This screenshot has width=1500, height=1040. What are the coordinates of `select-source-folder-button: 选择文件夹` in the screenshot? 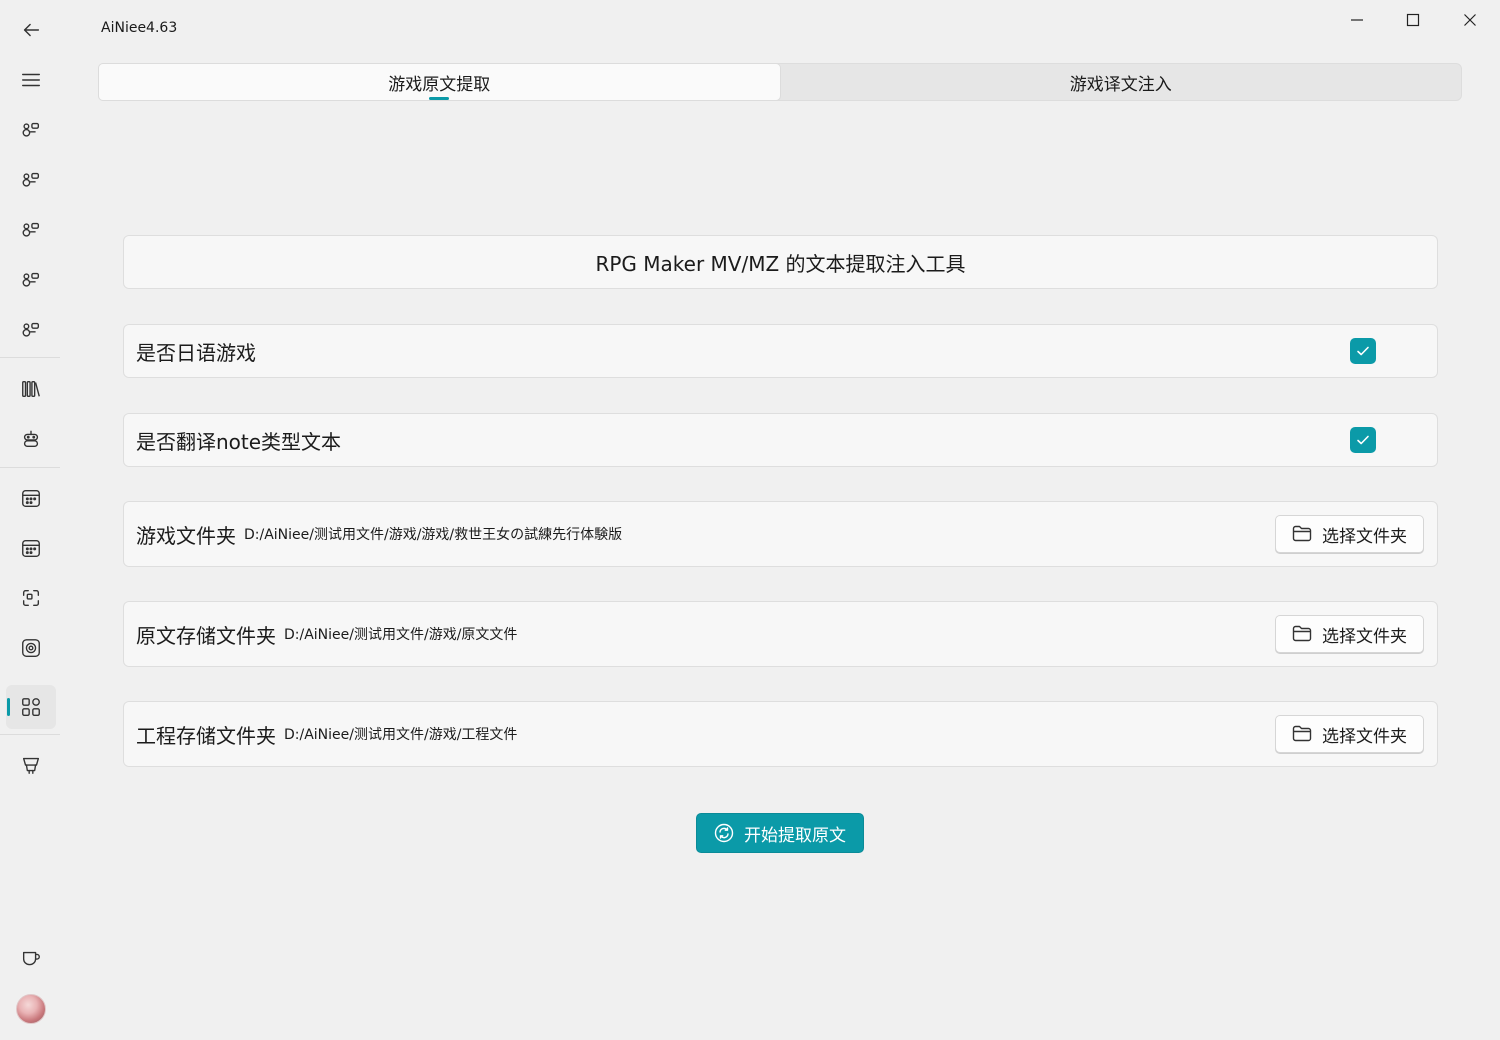 It's located at (1349, 634).